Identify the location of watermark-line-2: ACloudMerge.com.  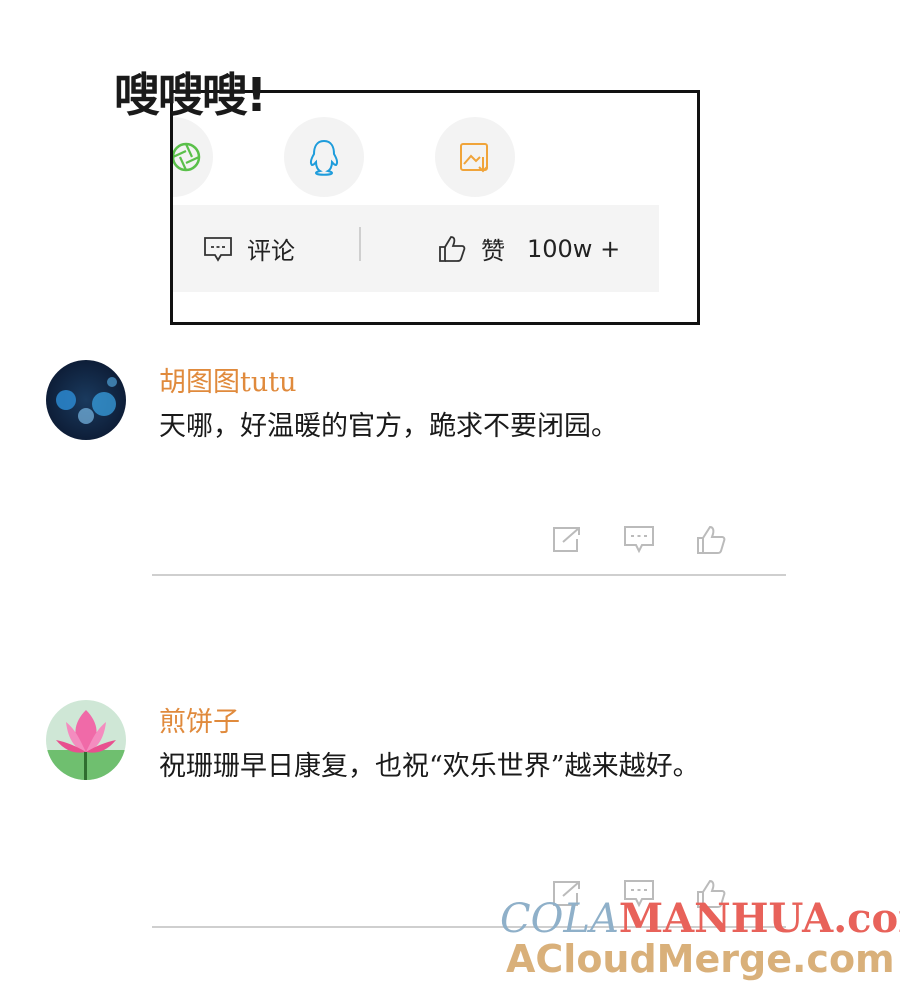
(700, 959).